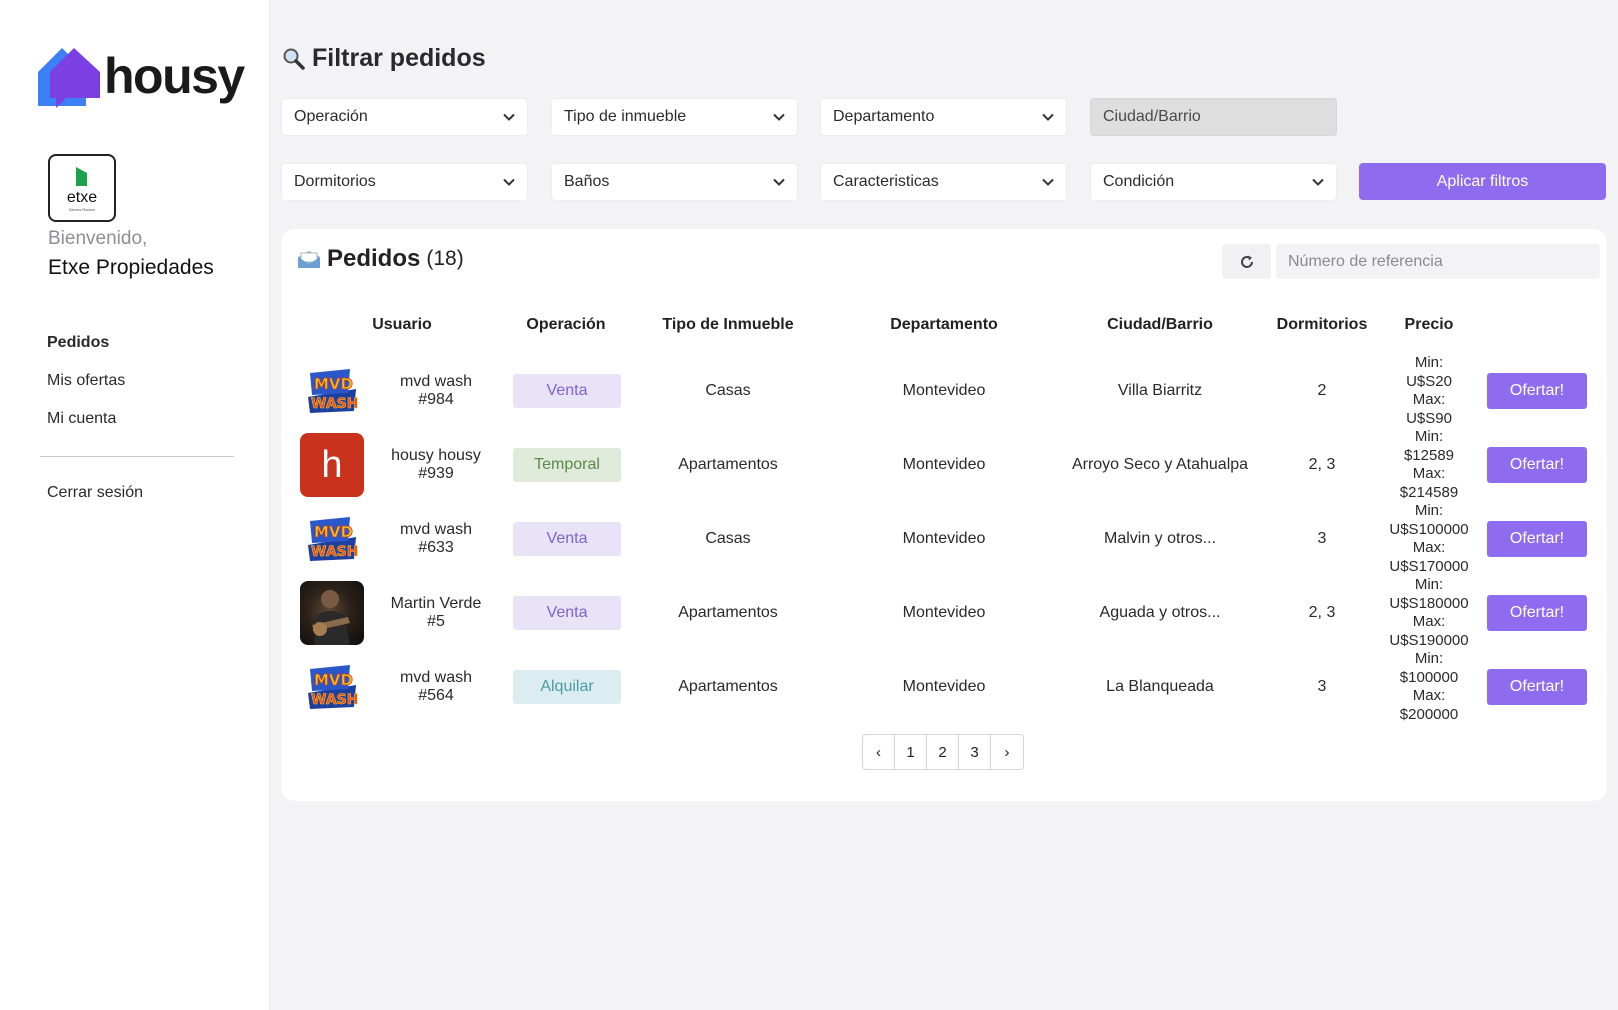 The image size is (1618, 1010). Describe the element at coordinates (436, 455) in the screenshot. I see `user-name: housy housy` at that location.